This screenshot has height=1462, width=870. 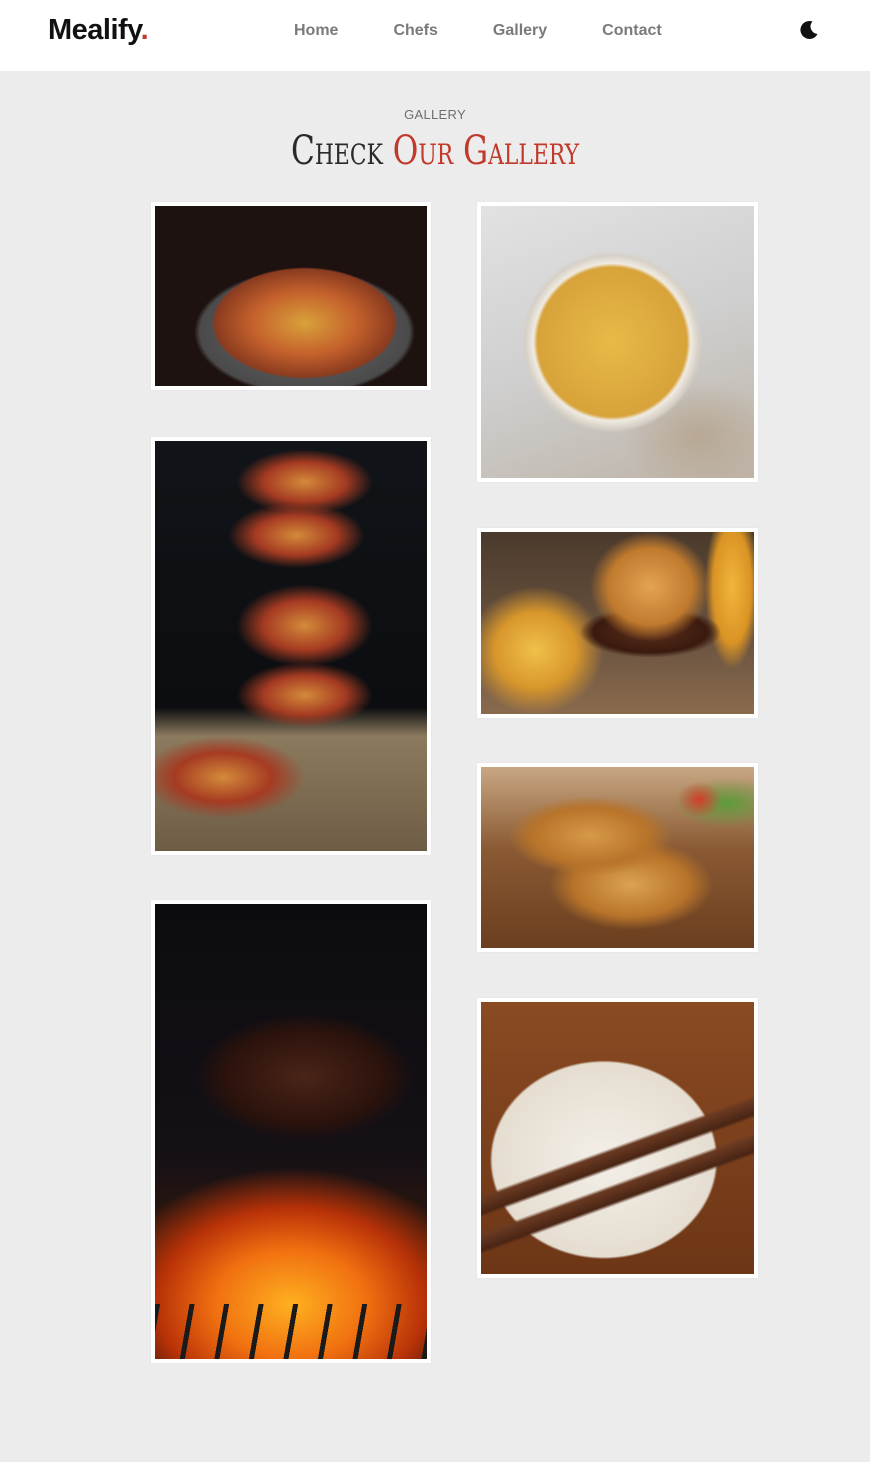 I want to click on logo-text: Mealify, so click(x=94, y=30).